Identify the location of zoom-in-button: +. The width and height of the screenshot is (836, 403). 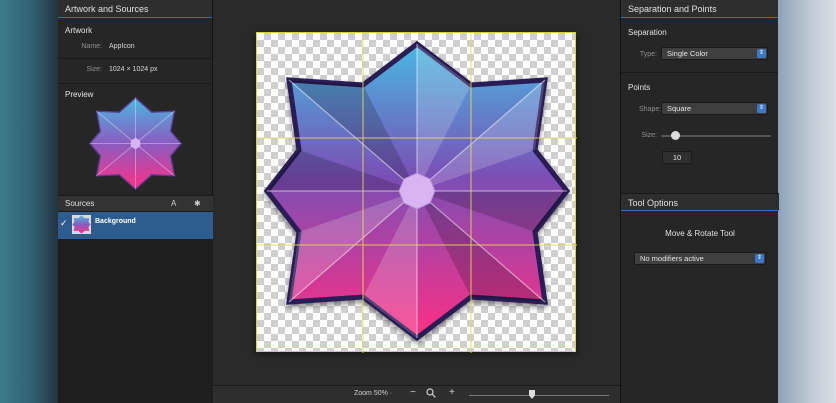
(452, 392).